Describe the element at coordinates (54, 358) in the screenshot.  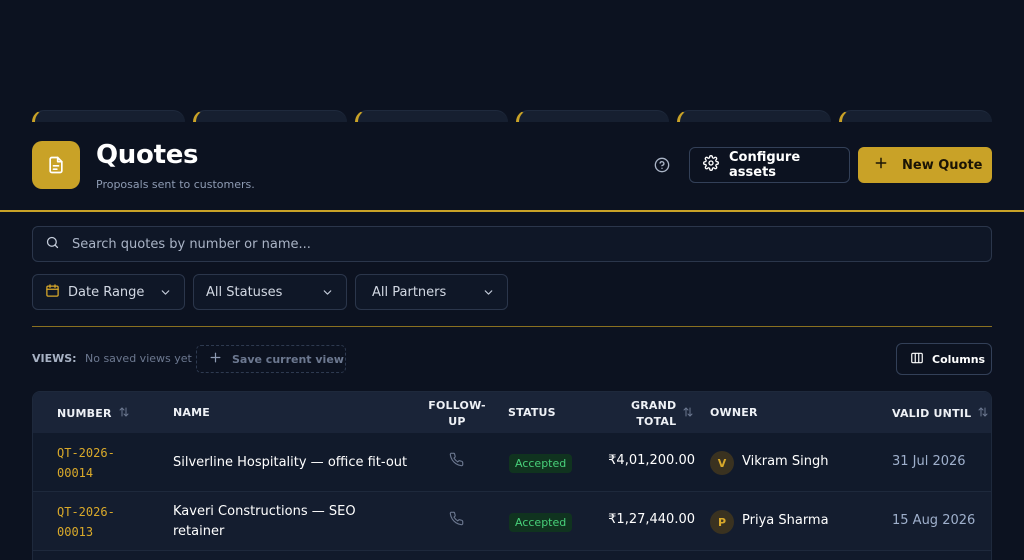
I see `views-label: VIEWS:` at that location.